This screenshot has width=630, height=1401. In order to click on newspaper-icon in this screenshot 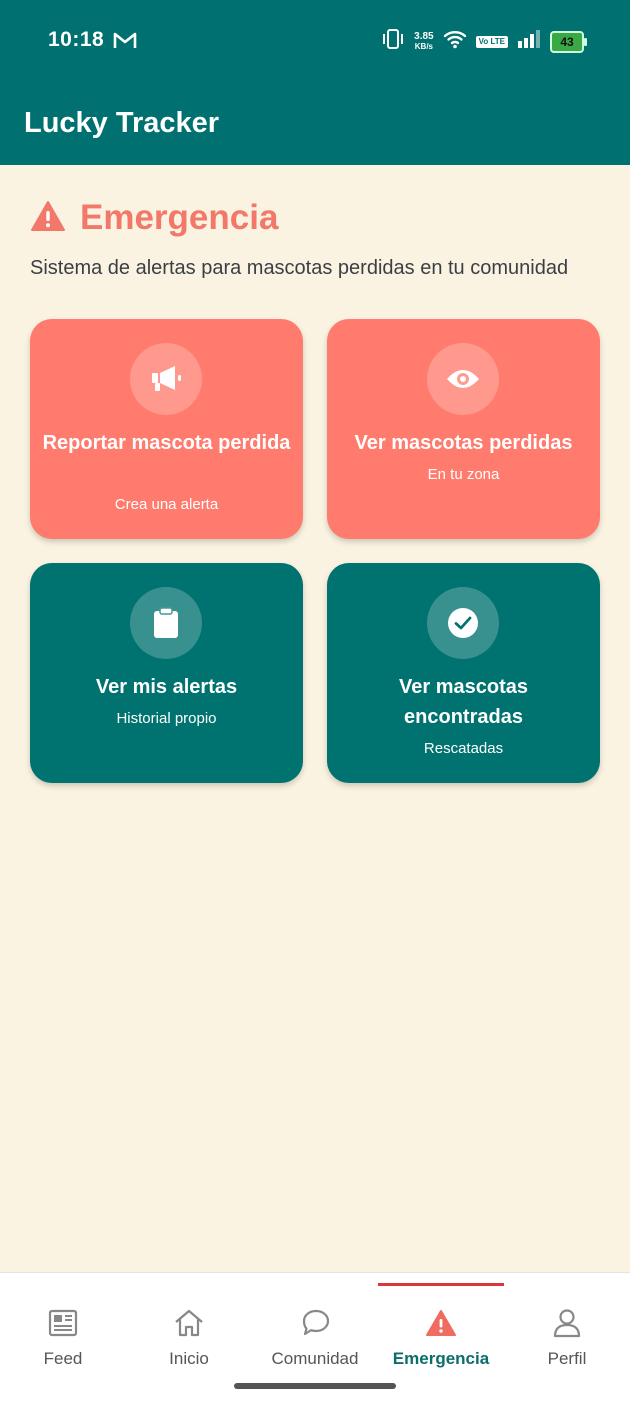, I will do `click(63, 1323)`.